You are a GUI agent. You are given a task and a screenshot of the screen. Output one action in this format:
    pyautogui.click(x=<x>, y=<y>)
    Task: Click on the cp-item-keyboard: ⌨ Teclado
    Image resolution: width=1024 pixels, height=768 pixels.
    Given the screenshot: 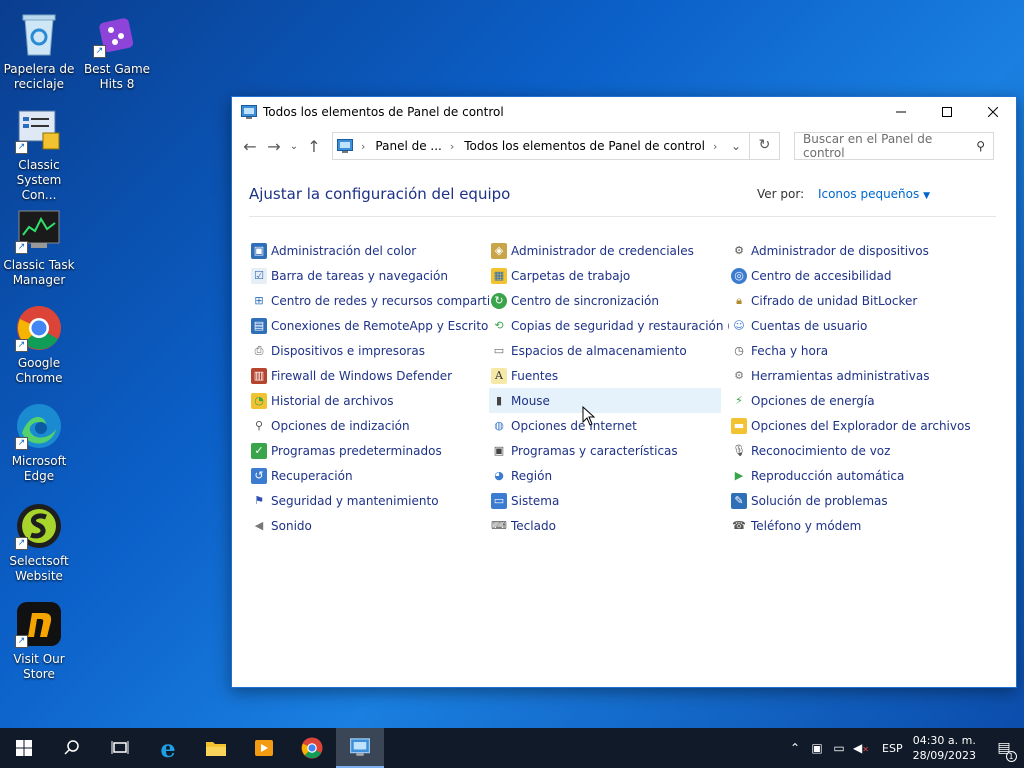 What is the action you would take?
    pyautogui.click(x=609, y=525)
    